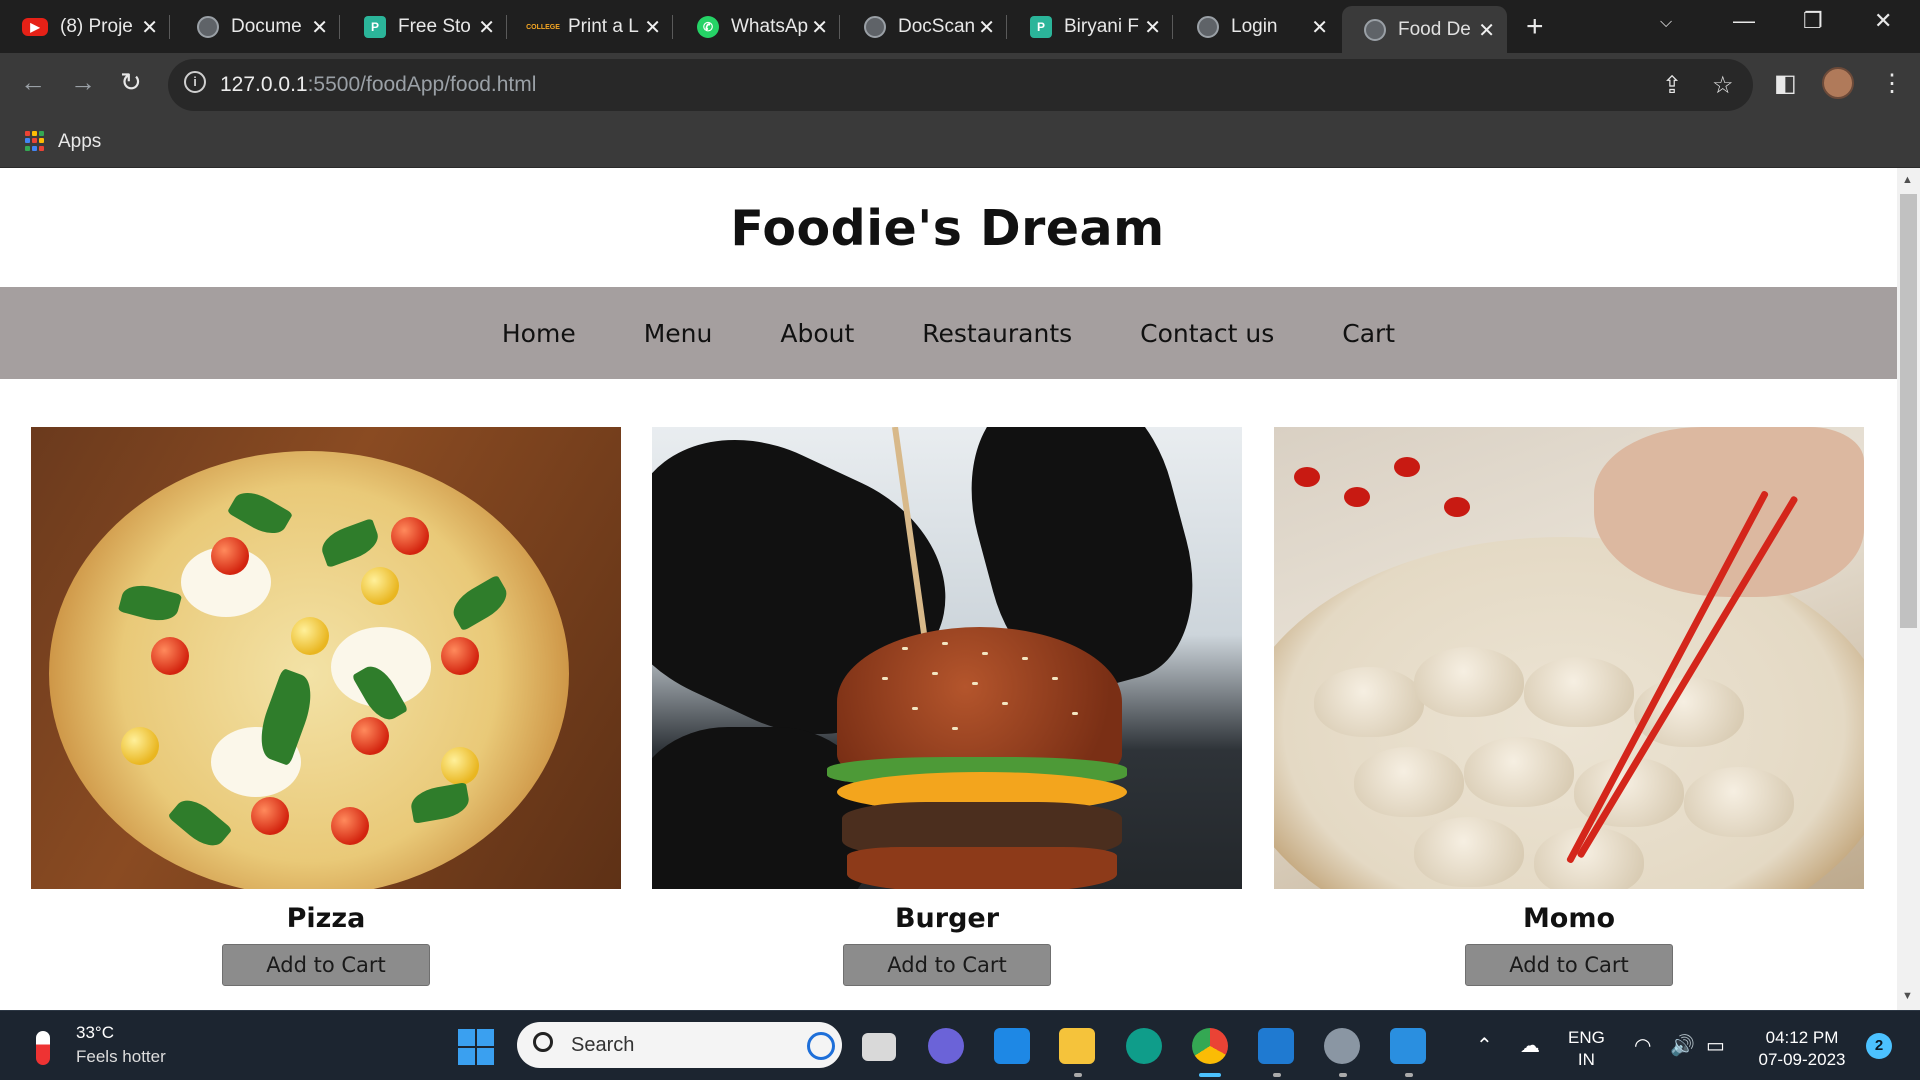  I want to click on scrollbar-thumb, so click(1908, 411).